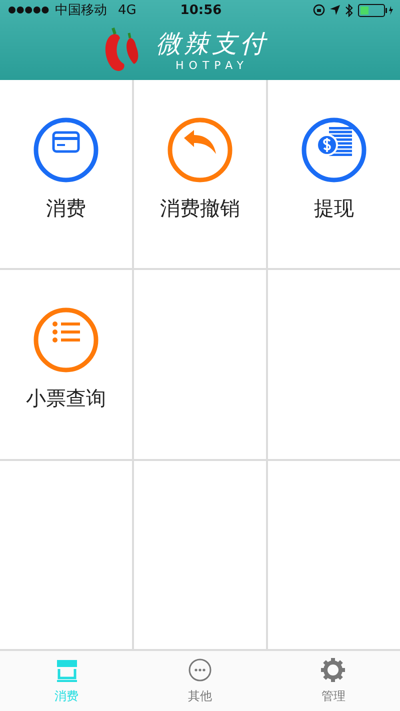  Describe the element at coordinates (334, 142) in the screenshot. I see `coin-stack-icon` at that location.